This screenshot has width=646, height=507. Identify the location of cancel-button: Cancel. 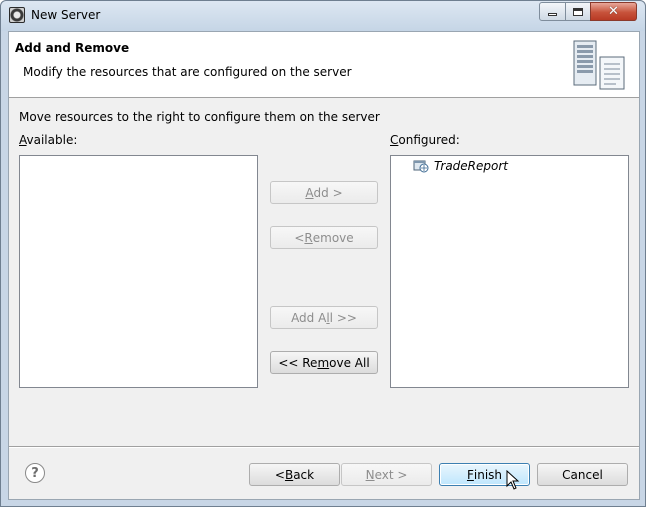
(582, 474).